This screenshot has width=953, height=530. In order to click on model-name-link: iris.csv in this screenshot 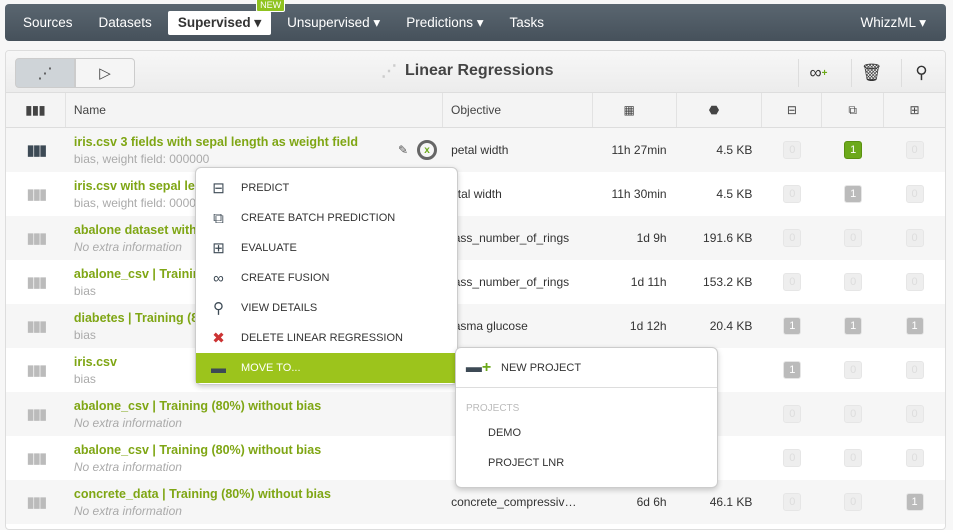, I will do `click(95, 362)`.